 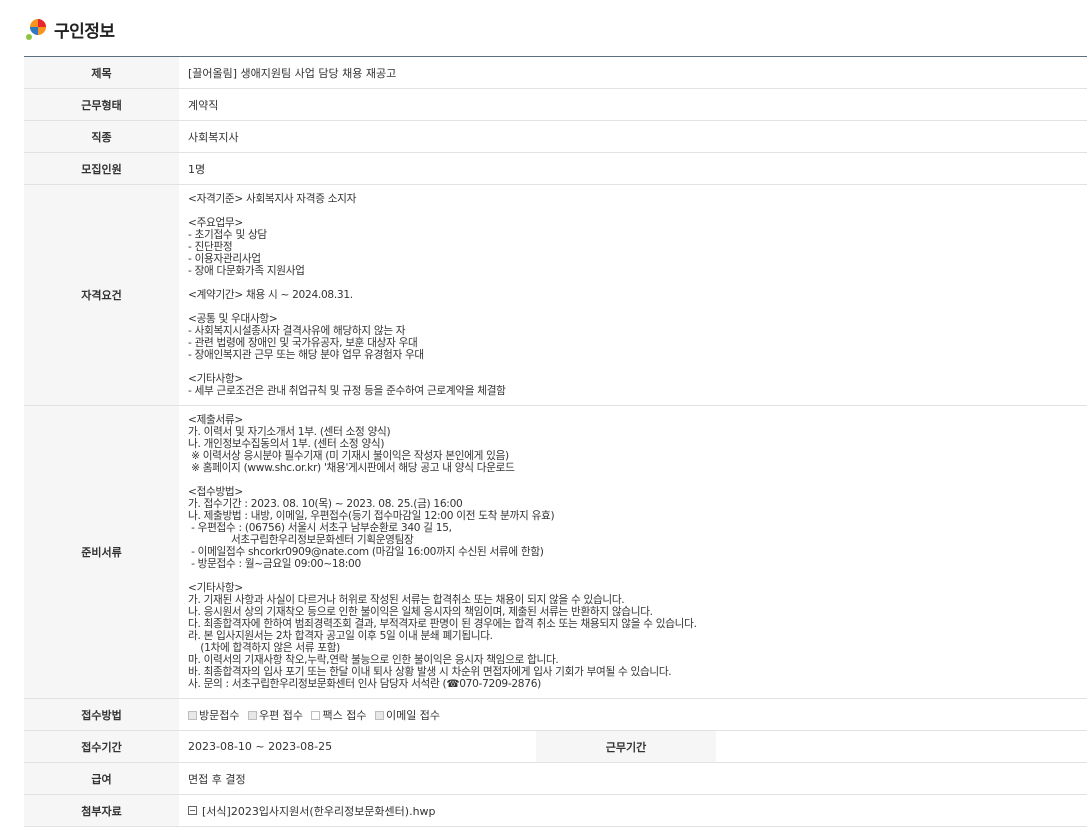 I want to click on work-type-value: 계약직, so click(x=633, y=104).